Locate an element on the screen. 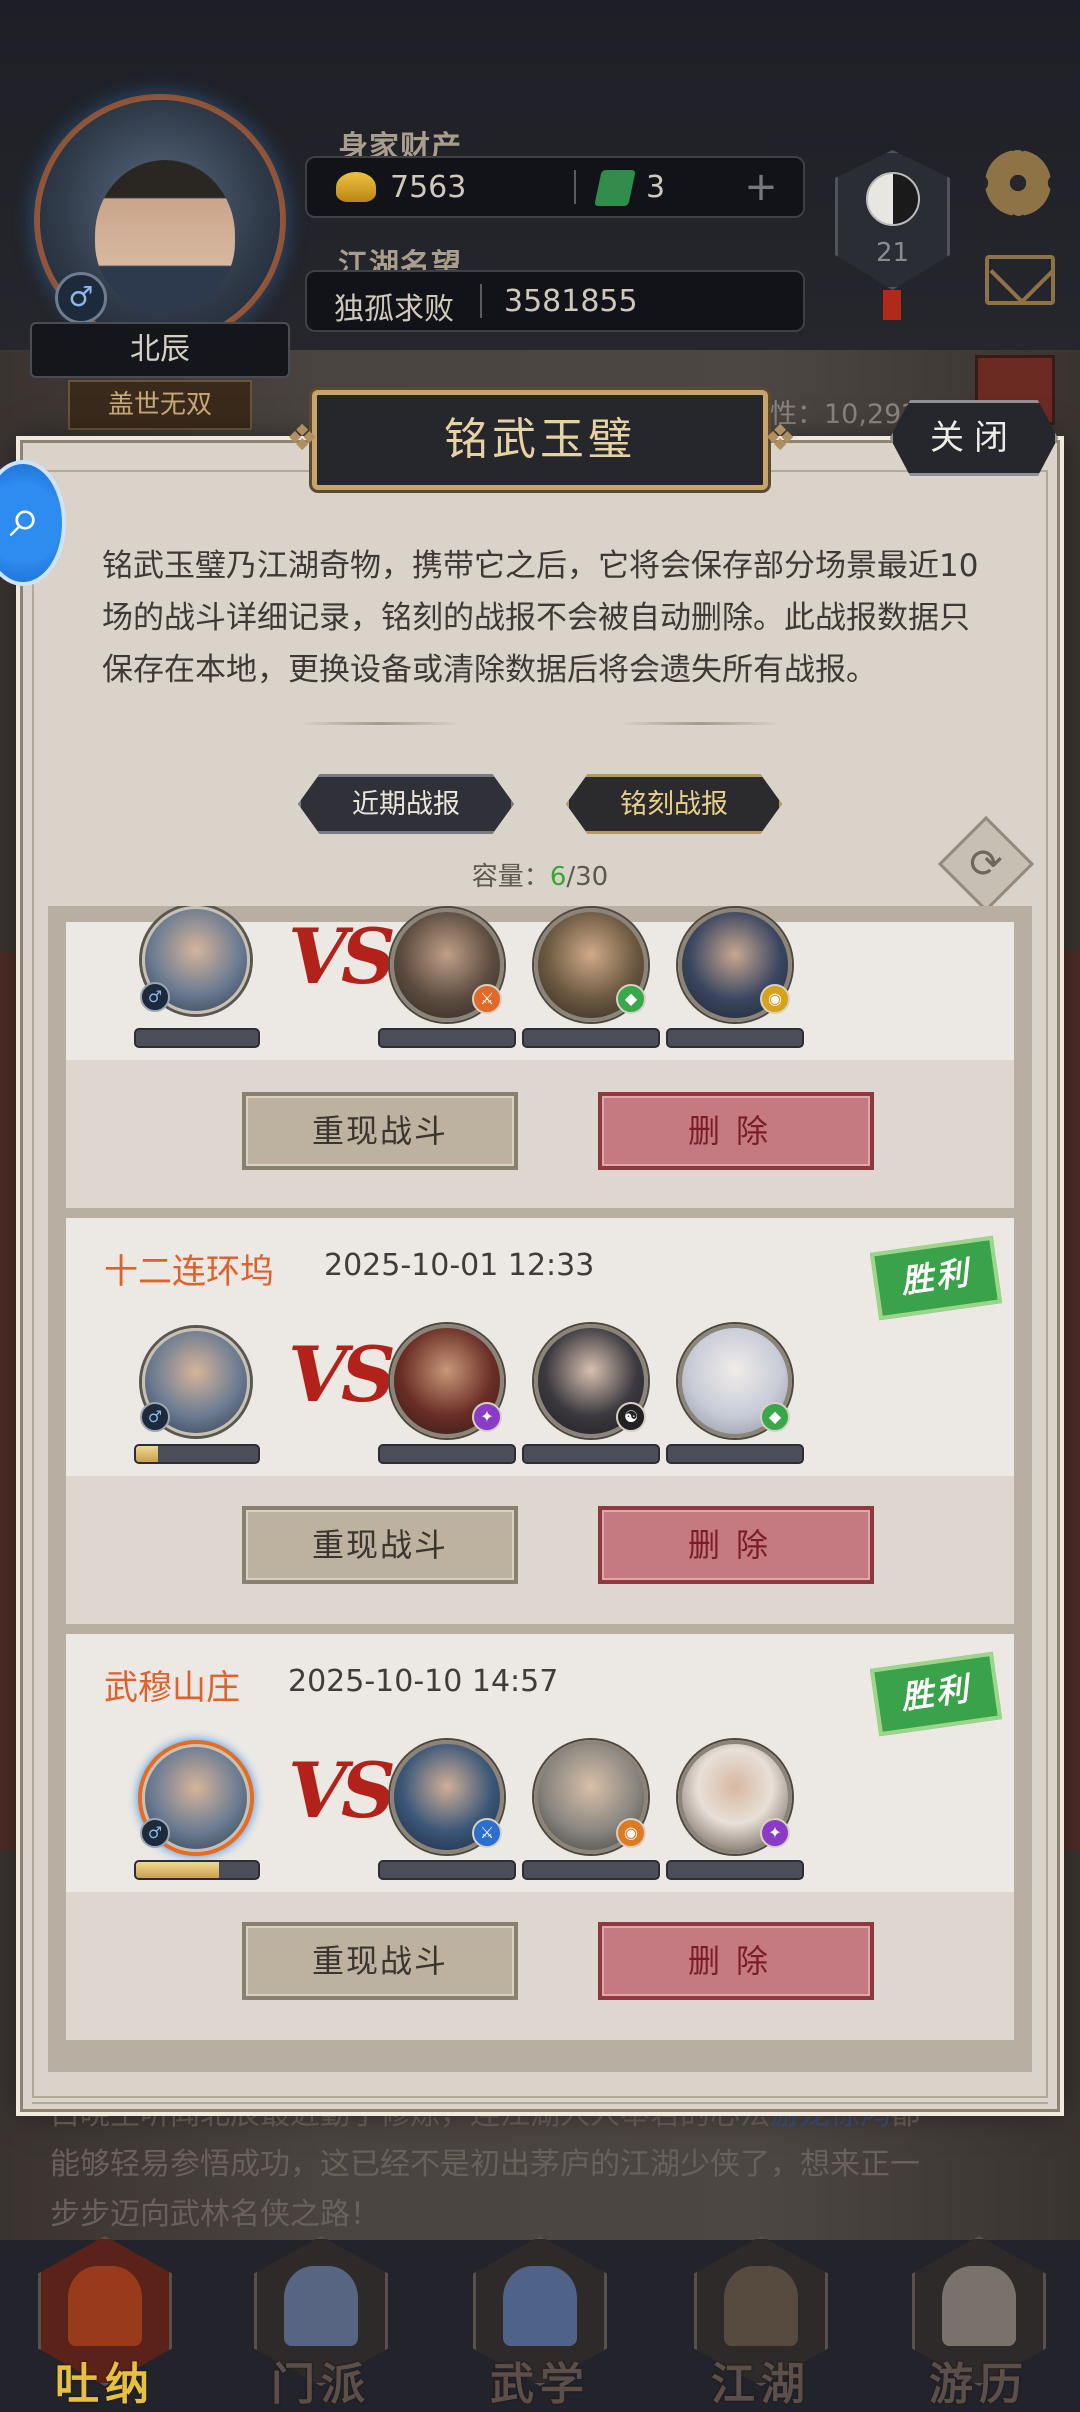  nav-item-travel: 游历 is located at coordinates (979, 2324).